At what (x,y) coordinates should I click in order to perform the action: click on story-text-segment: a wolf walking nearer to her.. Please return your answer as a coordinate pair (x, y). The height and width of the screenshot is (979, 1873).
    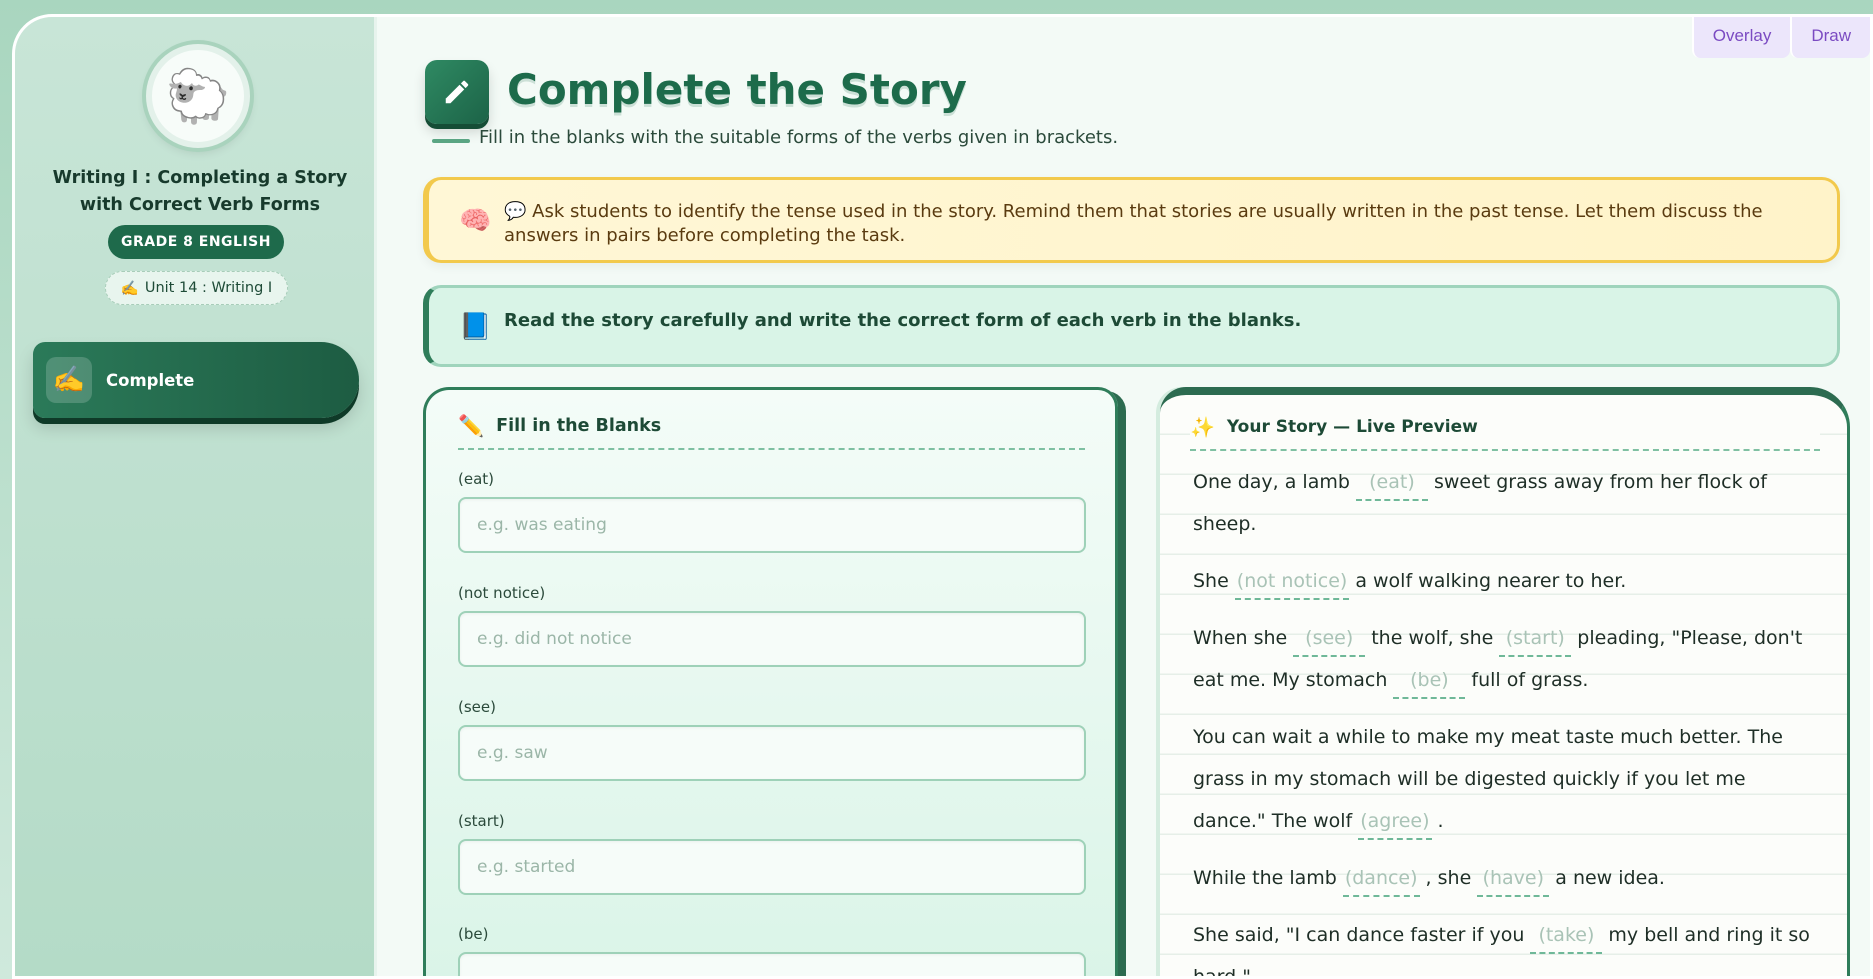
    Looking at the image, I should click on (1491, 581).